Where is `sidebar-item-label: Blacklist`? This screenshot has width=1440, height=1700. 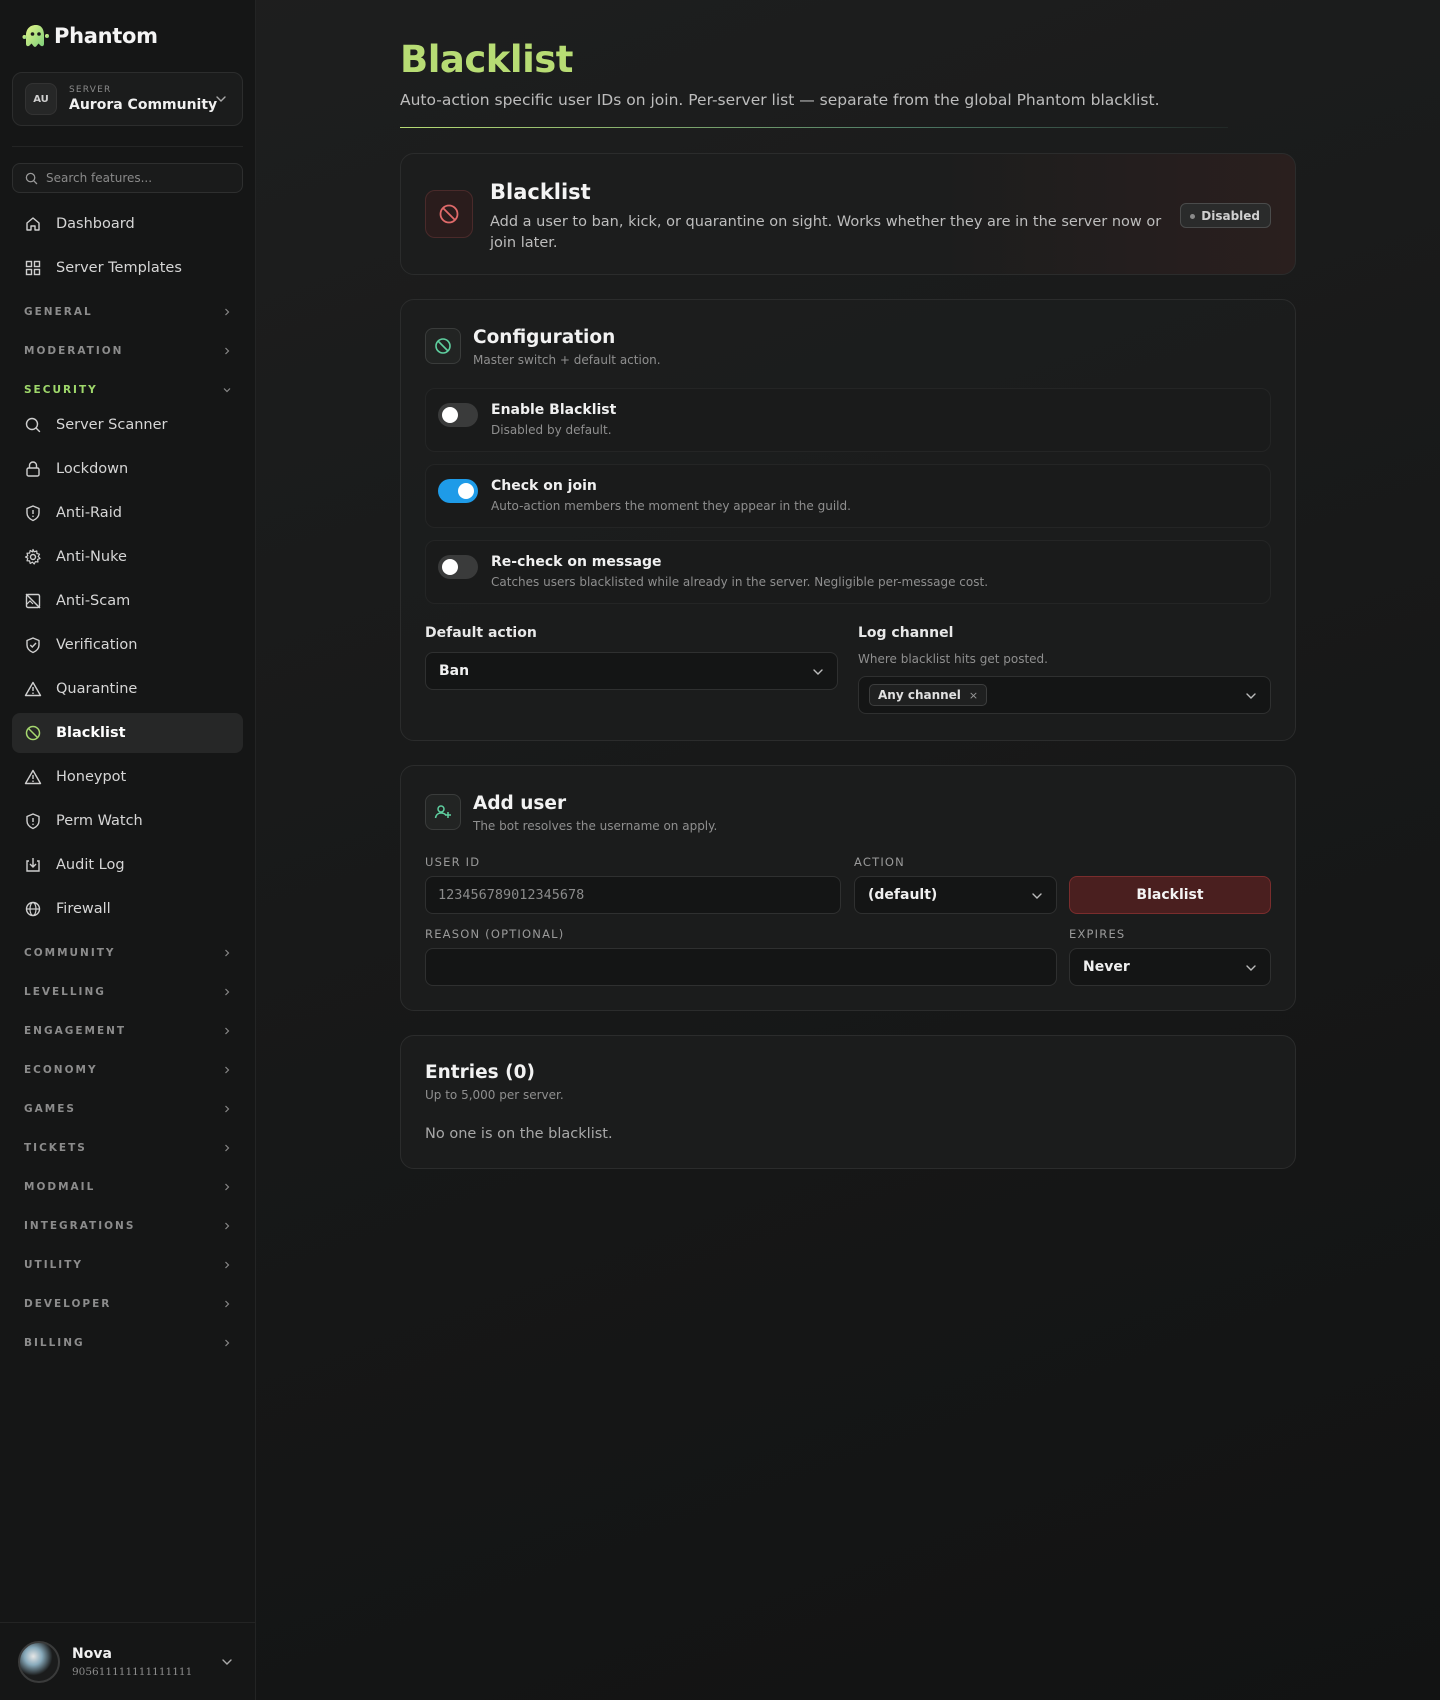
sidebar-item-label: Blacklist is located at coordinates (91, 733).